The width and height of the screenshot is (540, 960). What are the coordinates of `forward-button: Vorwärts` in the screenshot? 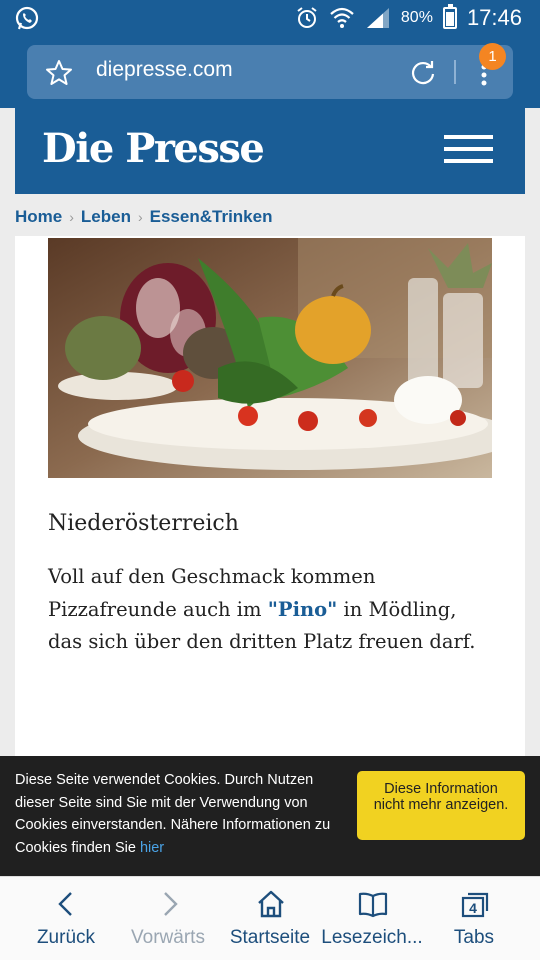 It's located at (168, 918).